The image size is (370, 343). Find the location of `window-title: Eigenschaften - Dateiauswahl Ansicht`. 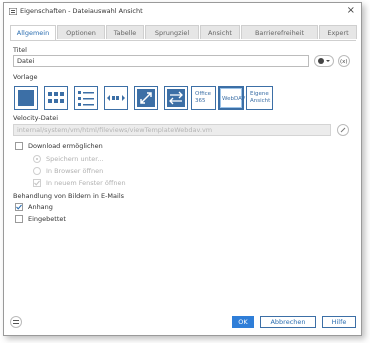

window-title: Eigenschaften - Dateiauswahl Ansicht is located at coordinates (81, 11).